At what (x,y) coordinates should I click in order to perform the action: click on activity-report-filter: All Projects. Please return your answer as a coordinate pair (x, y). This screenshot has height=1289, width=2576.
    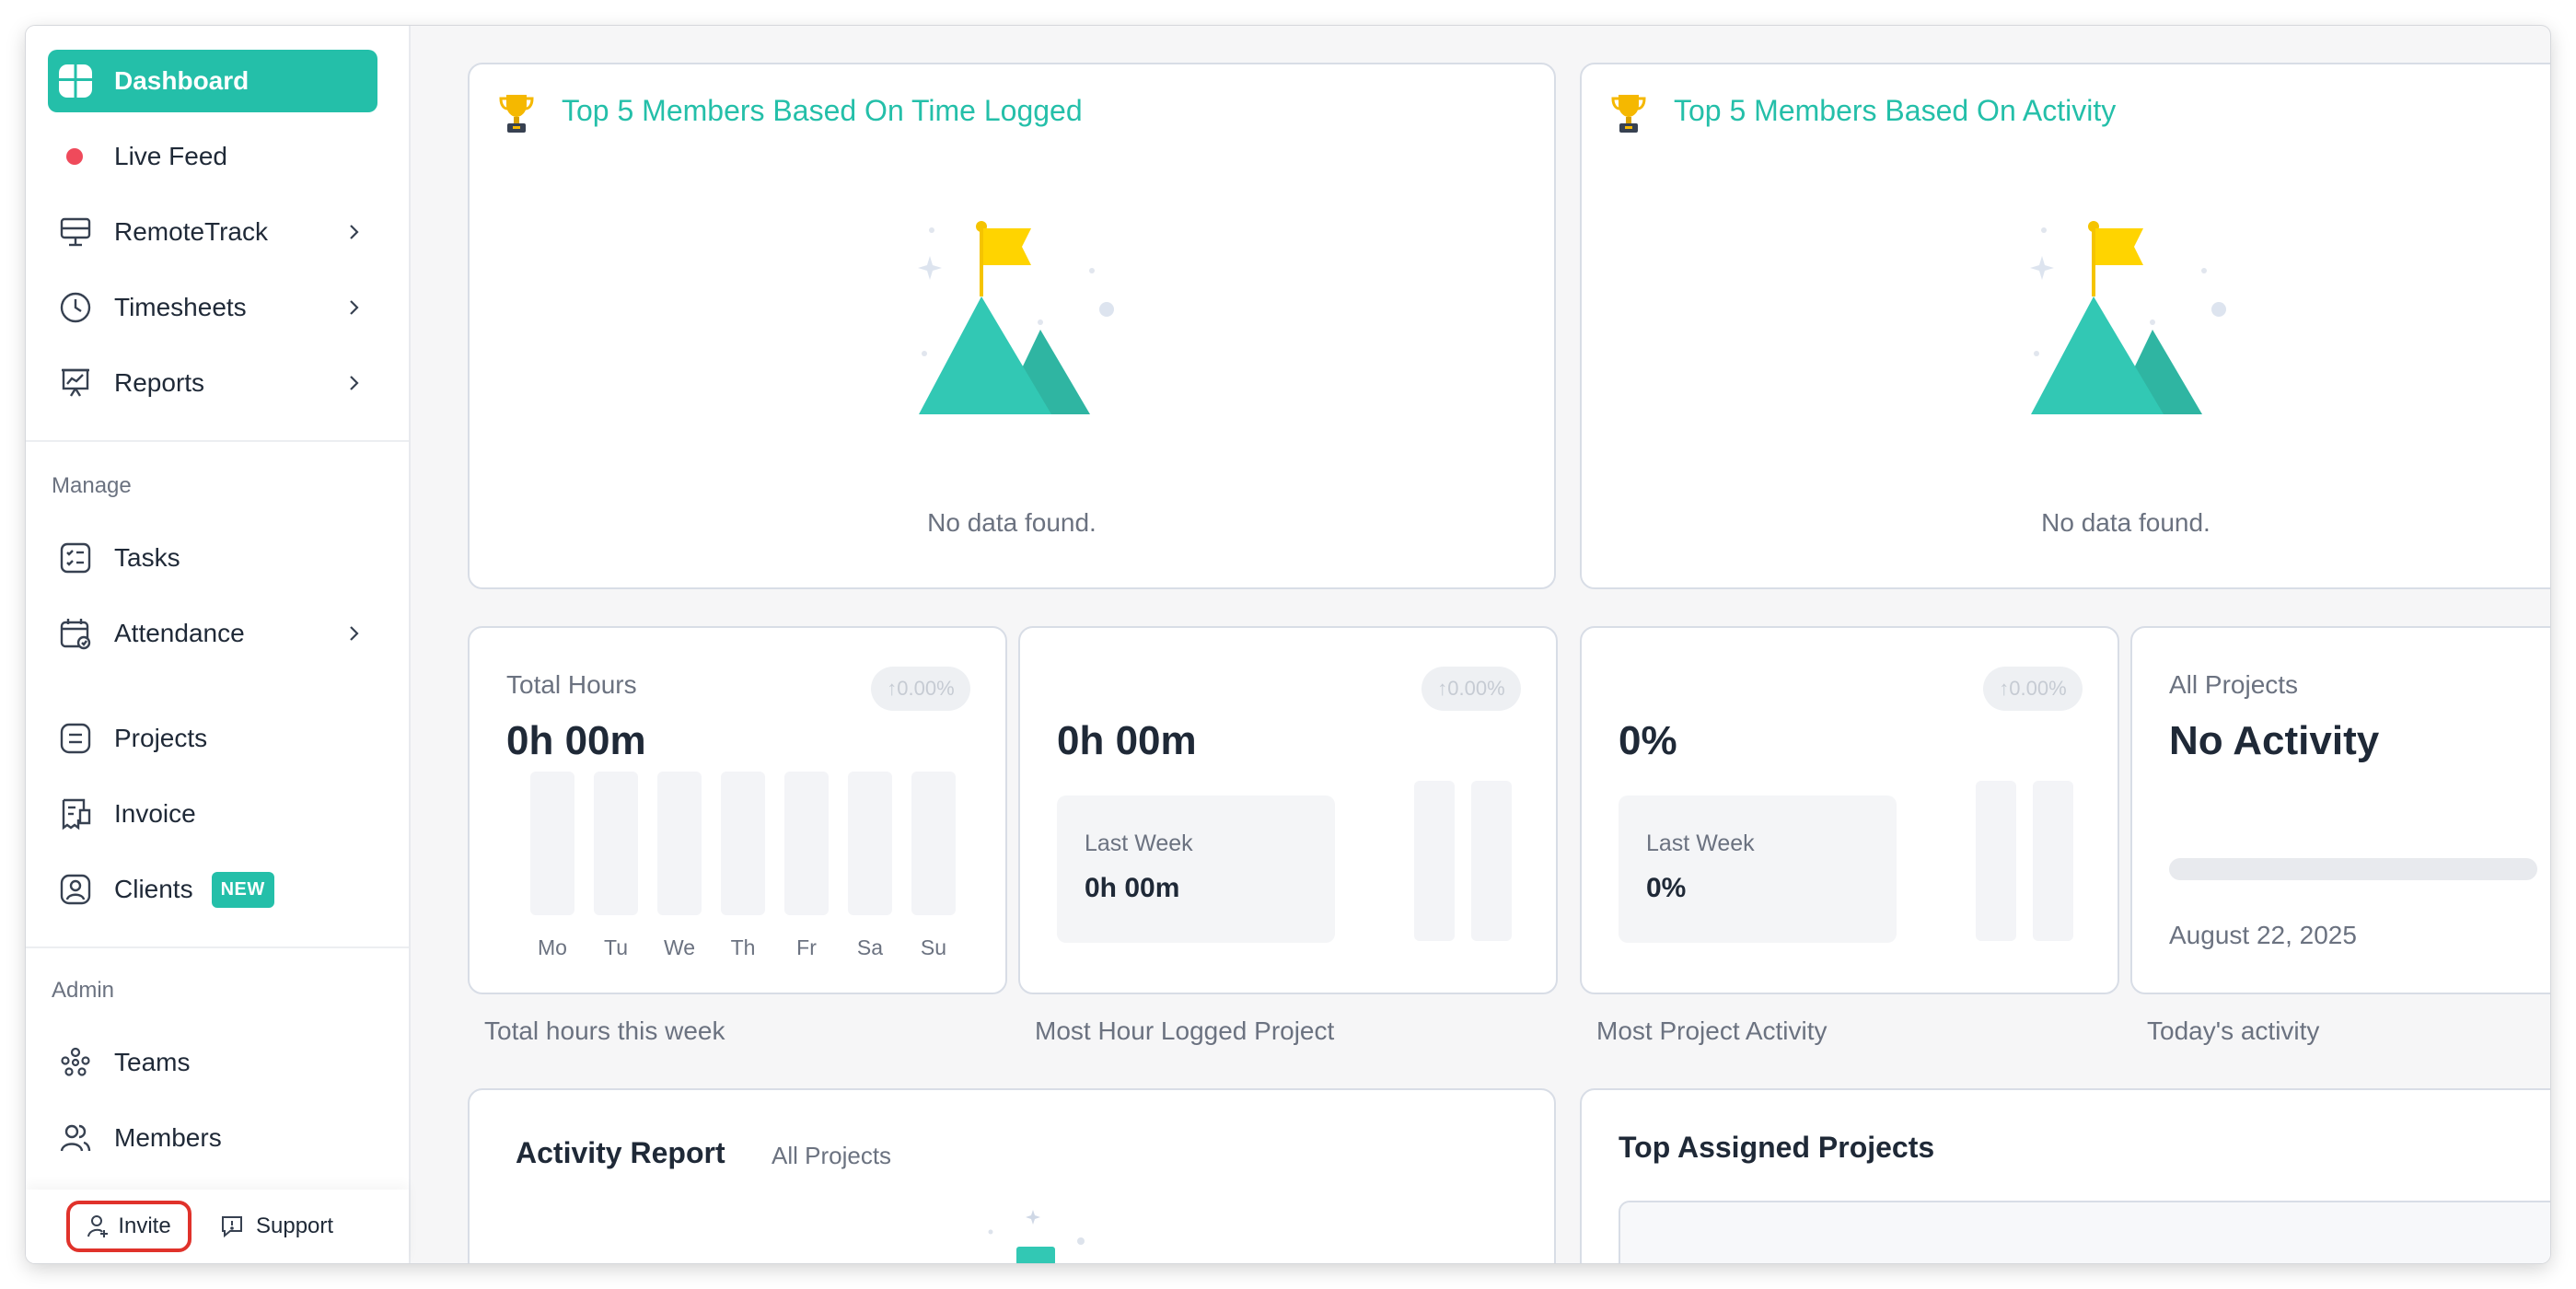
    Looking at the image, I should click on (831, 1156).